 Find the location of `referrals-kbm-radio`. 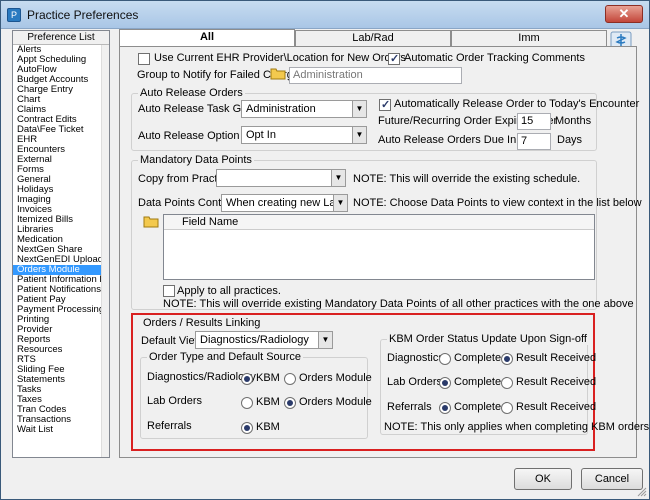

referrals-kbm-radio is located at coordinates (247, 428).